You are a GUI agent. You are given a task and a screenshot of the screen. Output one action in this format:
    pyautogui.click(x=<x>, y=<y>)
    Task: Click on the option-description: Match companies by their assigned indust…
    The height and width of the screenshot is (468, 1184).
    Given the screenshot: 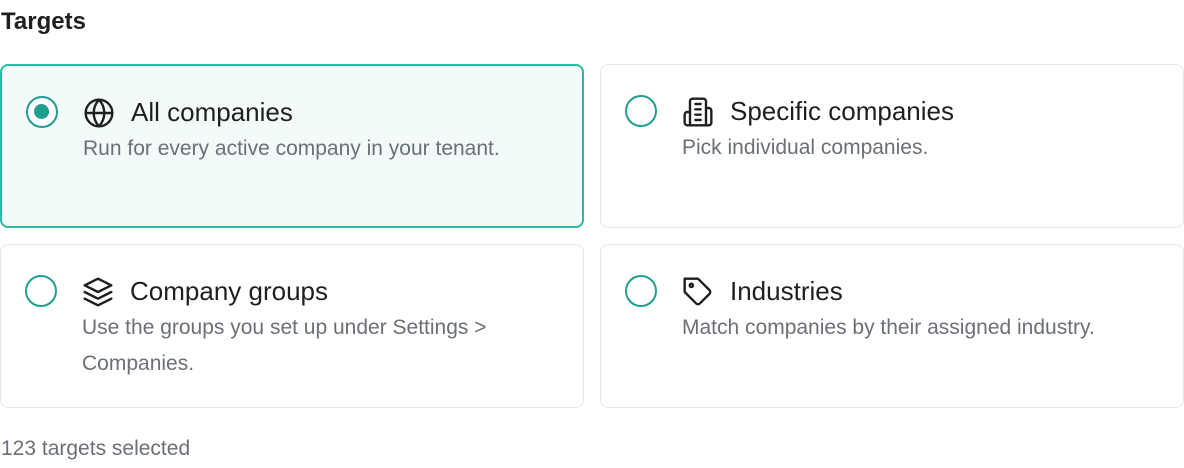 What is the action you would take?
    pyautogui.click(x=888, y=327)
    